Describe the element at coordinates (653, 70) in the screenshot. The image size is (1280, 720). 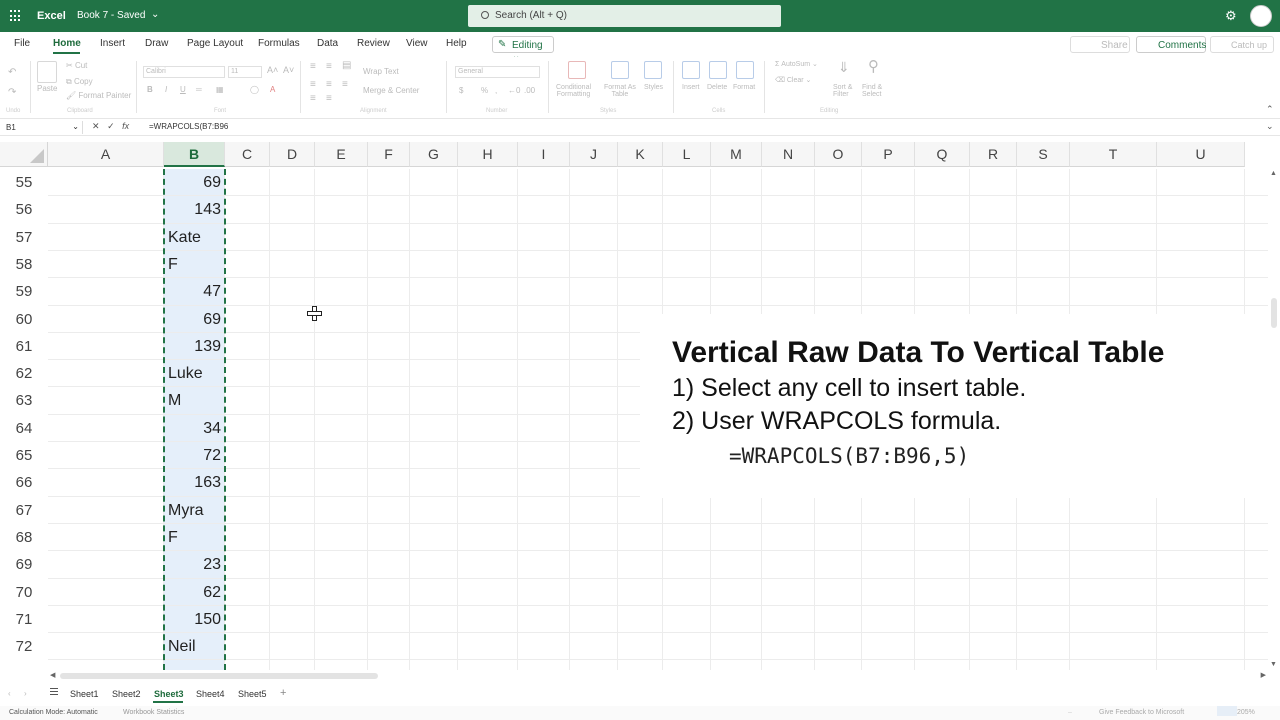
I see `cell-styles-icon` at that location.